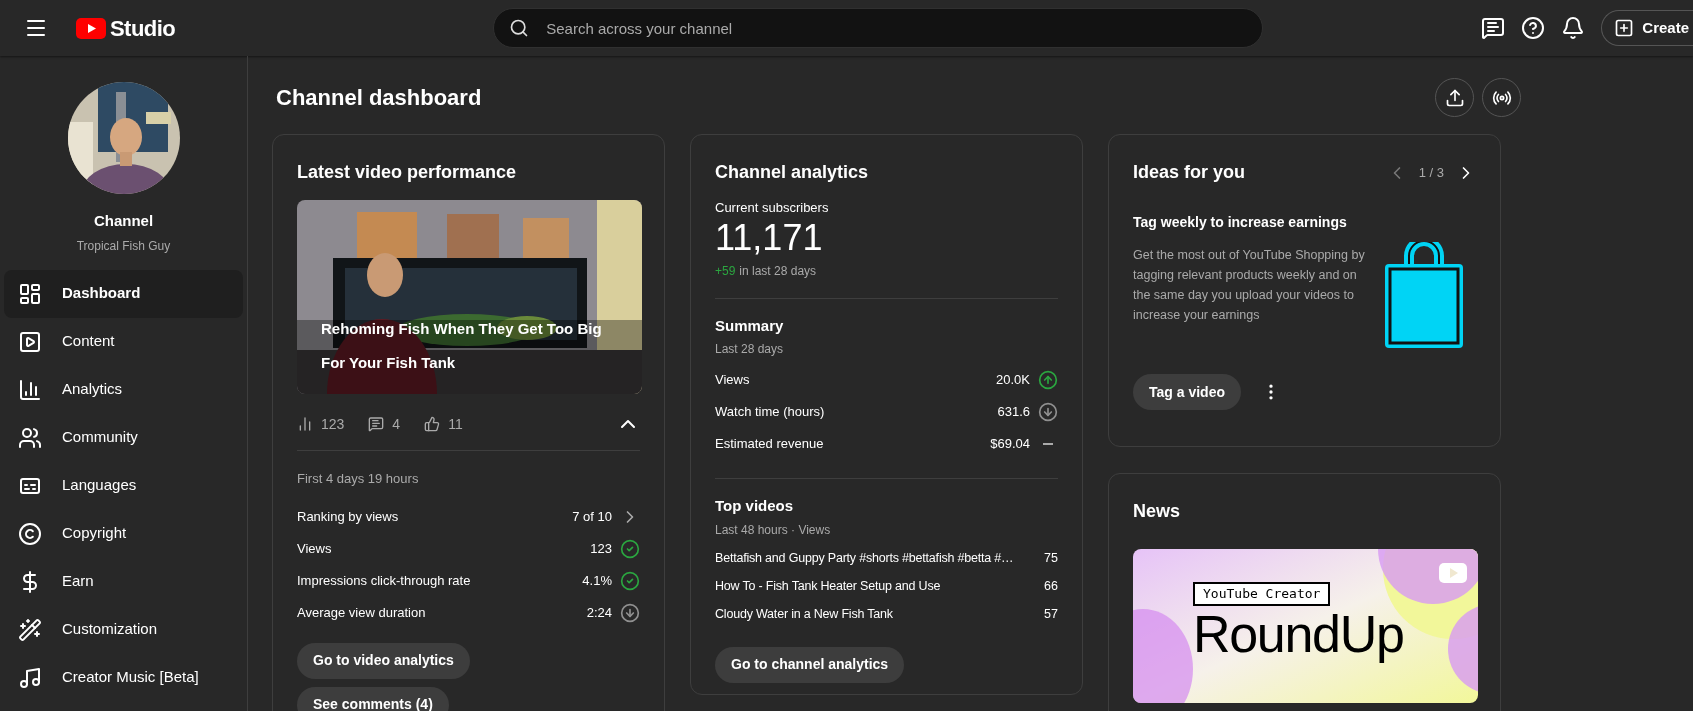 The image size is (1693, 711). Describe the element at coordinates (770, 444) in the screenshot. I see `metric-label: Estimated revenue` at that location.